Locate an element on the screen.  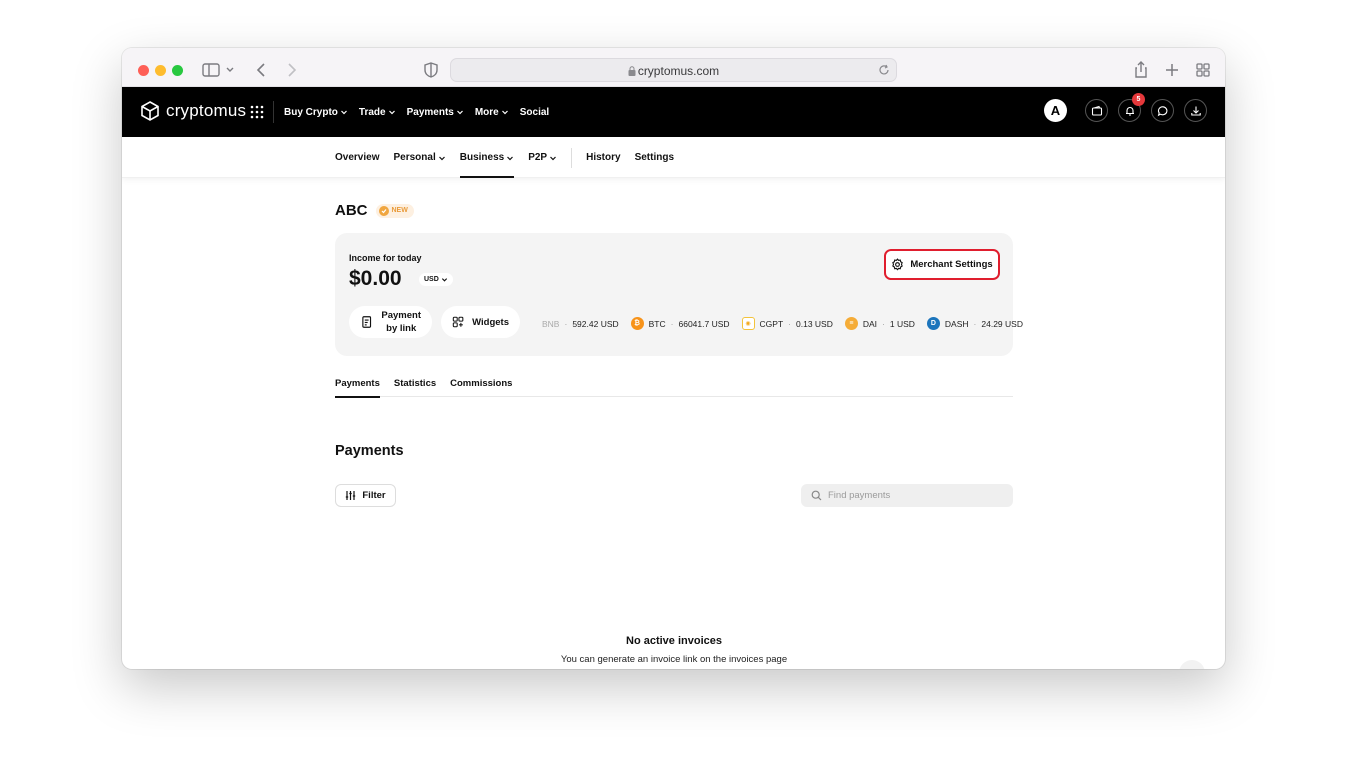
ticker-item-dash: D DASH · 24.29 USD is located at coordinates (974, 323).